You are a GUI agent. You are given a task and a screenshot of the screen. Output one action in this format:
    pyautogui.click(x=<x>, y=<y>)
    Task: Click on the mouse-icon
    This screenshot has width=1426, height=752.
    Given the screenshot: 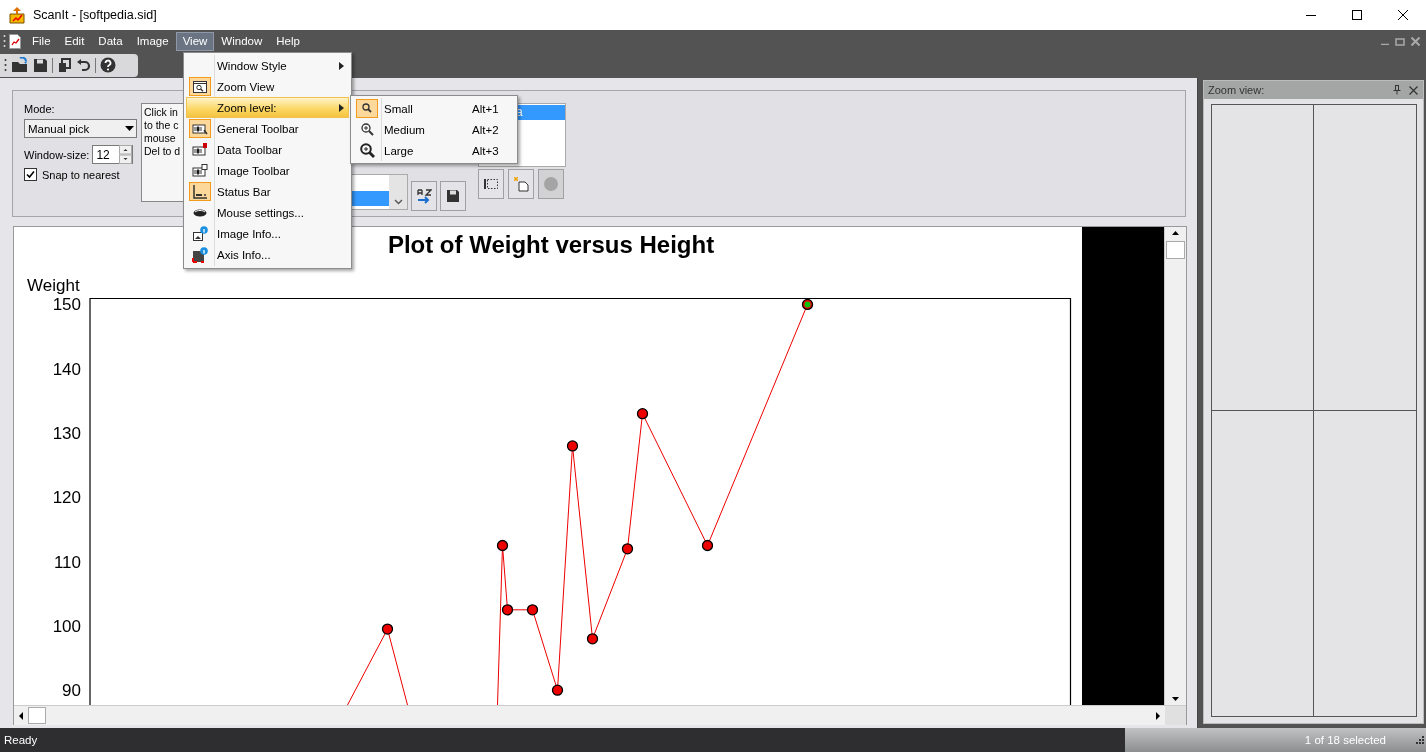 What is the action you would take?
    pyautogui.click(x=200, y=212)
    